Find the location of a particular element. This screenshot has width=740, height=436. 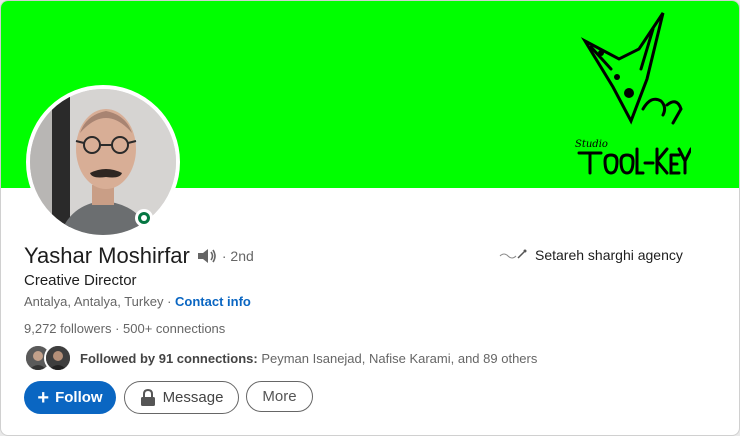

followed-by-lead: Followed by 91 connections: is located at coordinates (169, 358).